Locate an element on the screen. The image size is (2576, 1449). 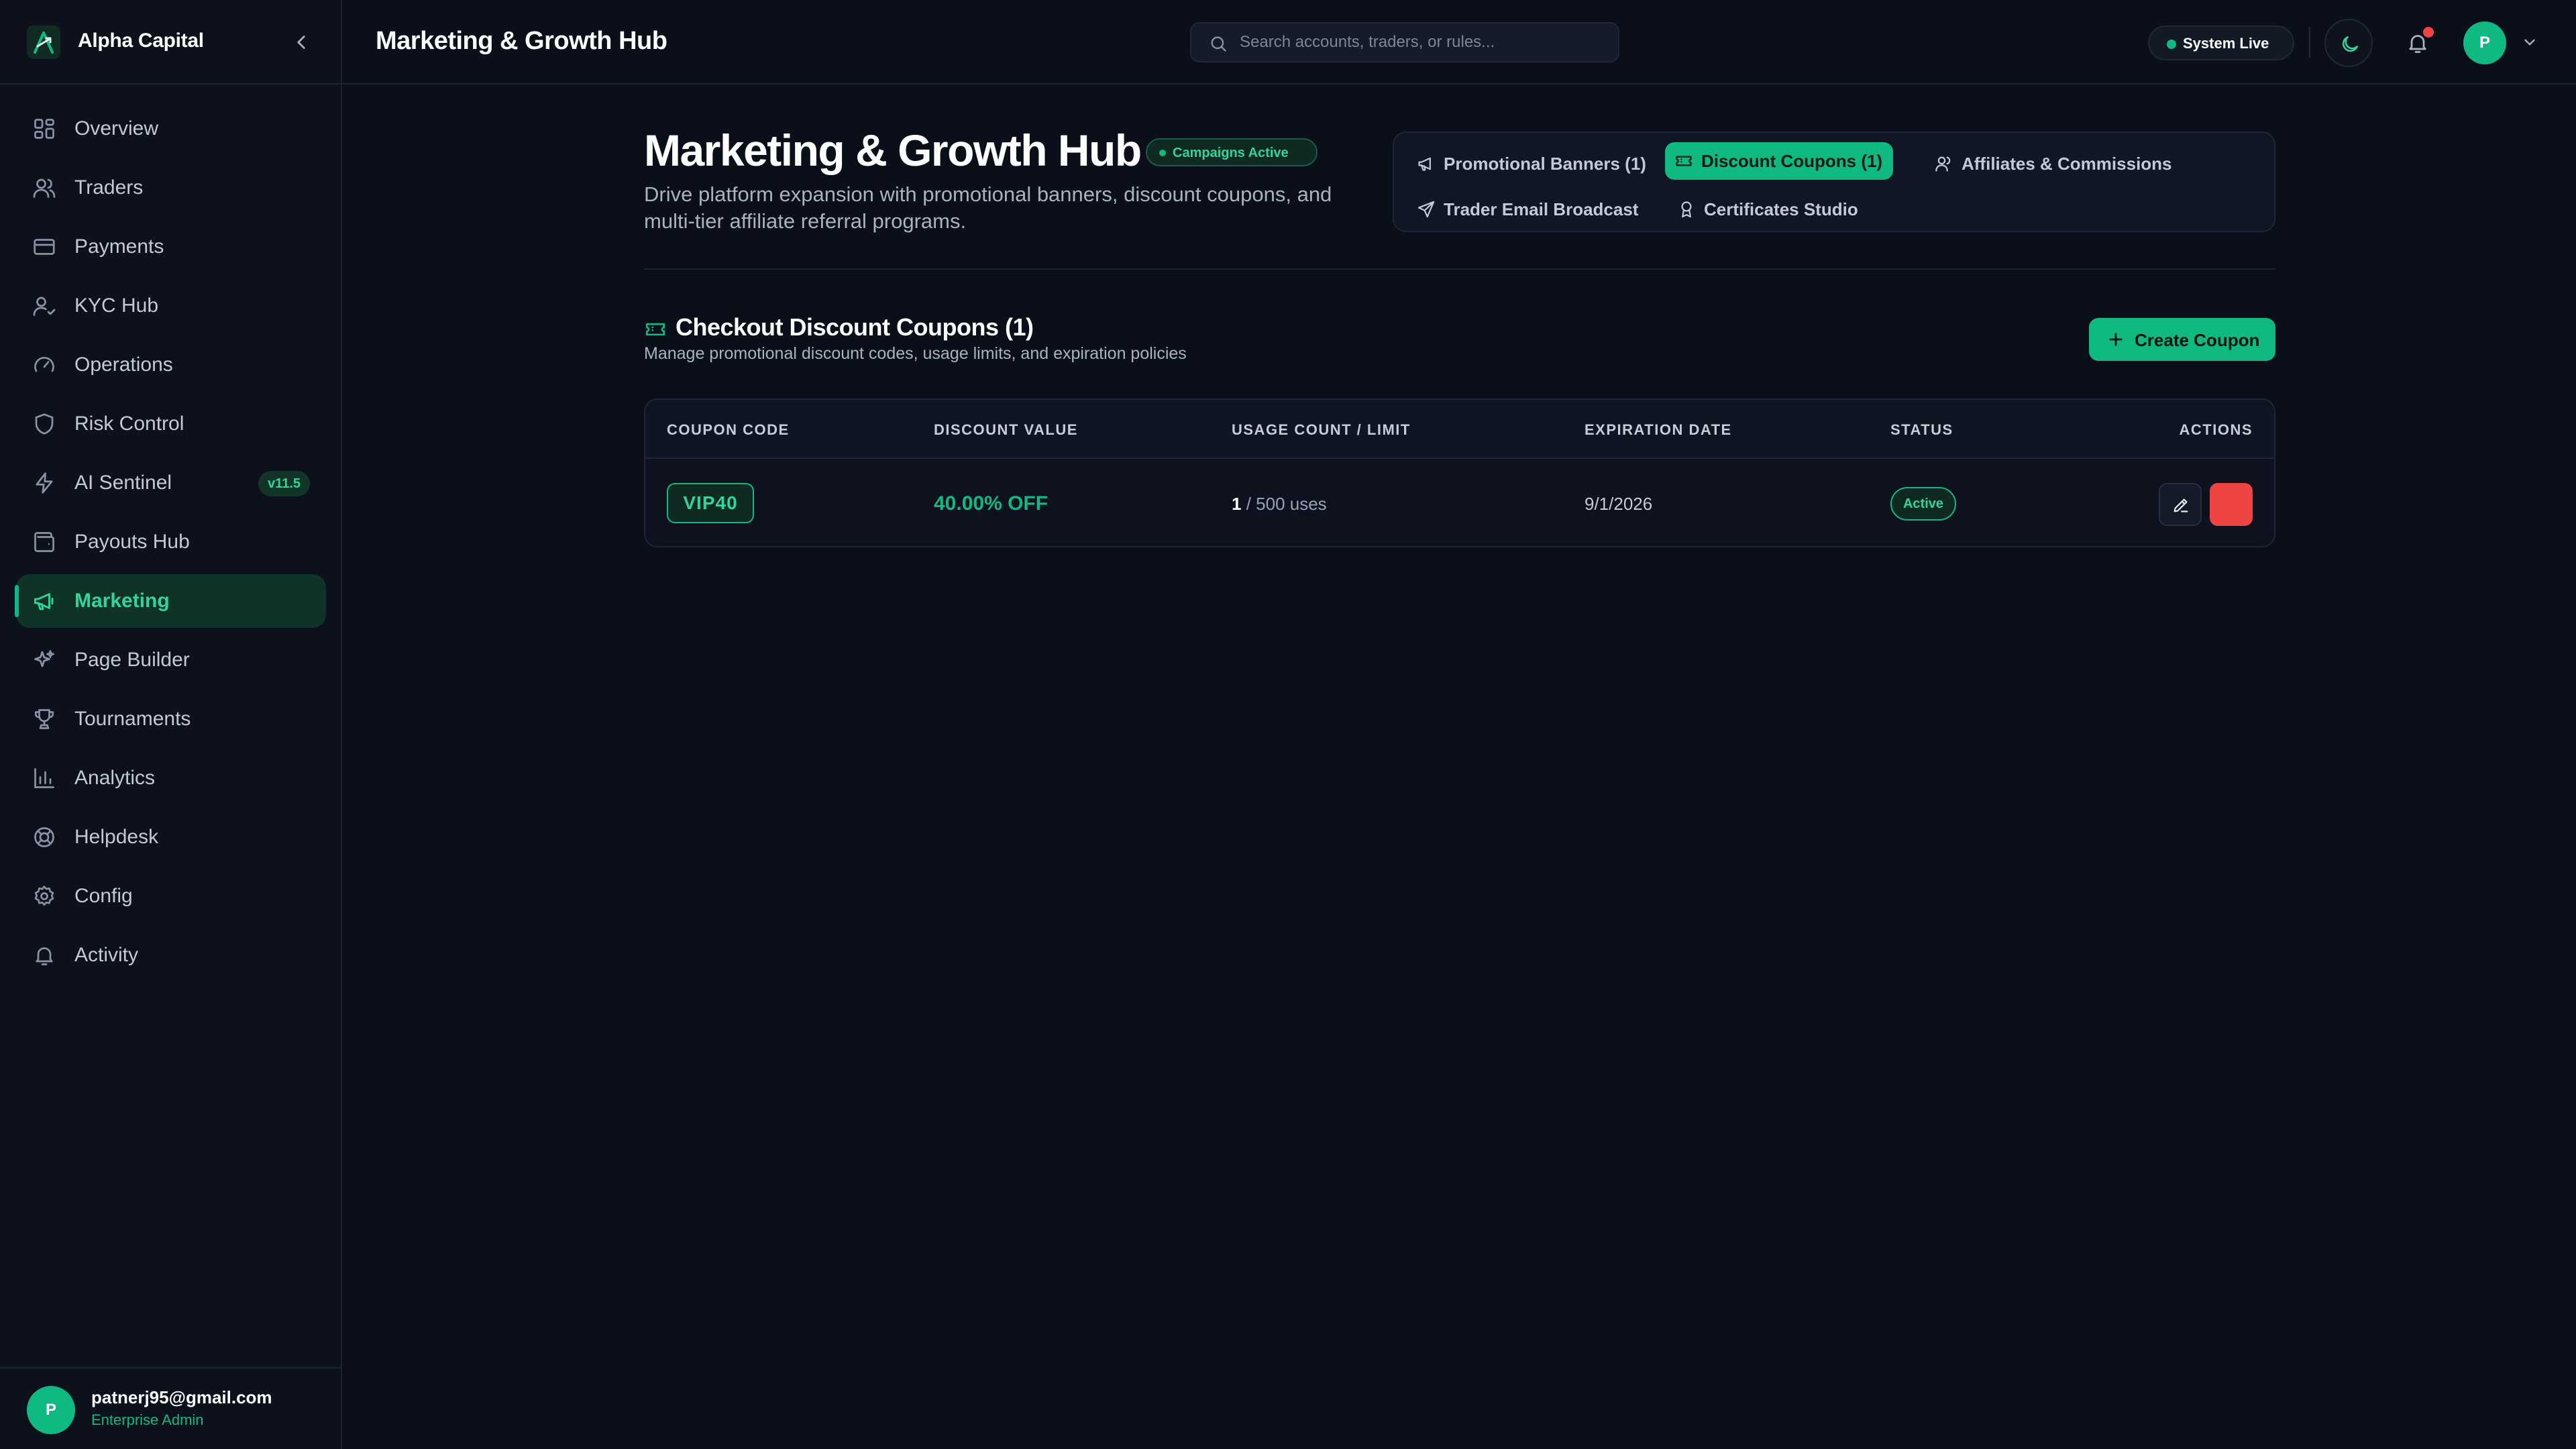
ticket-icon is located at coordinates (655, 329).